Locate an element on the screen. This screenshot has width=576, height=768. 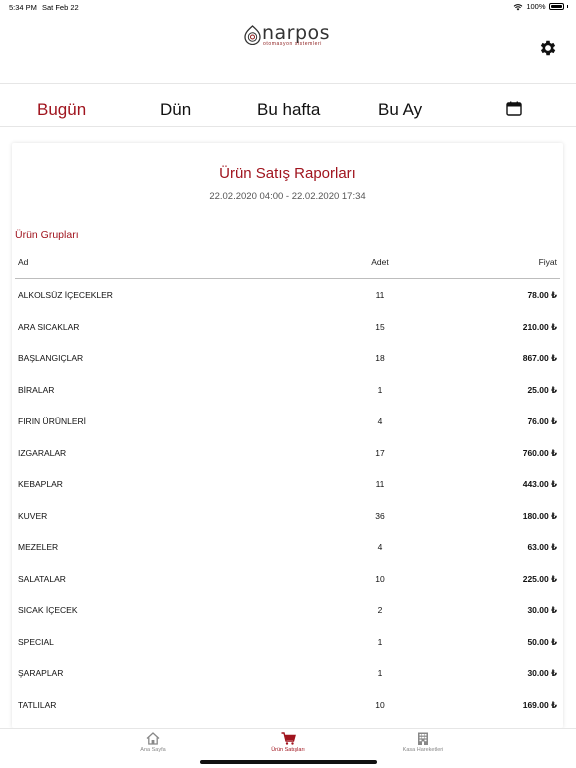
row-name: ŞARAPLAR is located at coordinates (41, 673).